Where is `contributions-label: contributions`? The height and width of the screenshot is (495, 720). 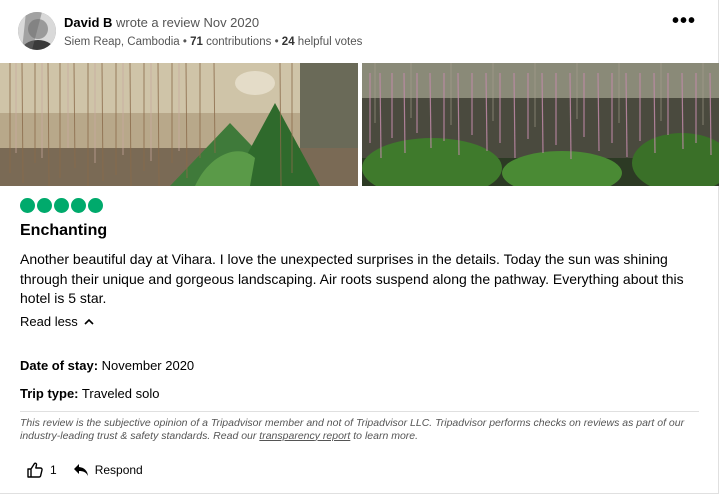 contributions-label: contributions is located at coordinates (239, 42).